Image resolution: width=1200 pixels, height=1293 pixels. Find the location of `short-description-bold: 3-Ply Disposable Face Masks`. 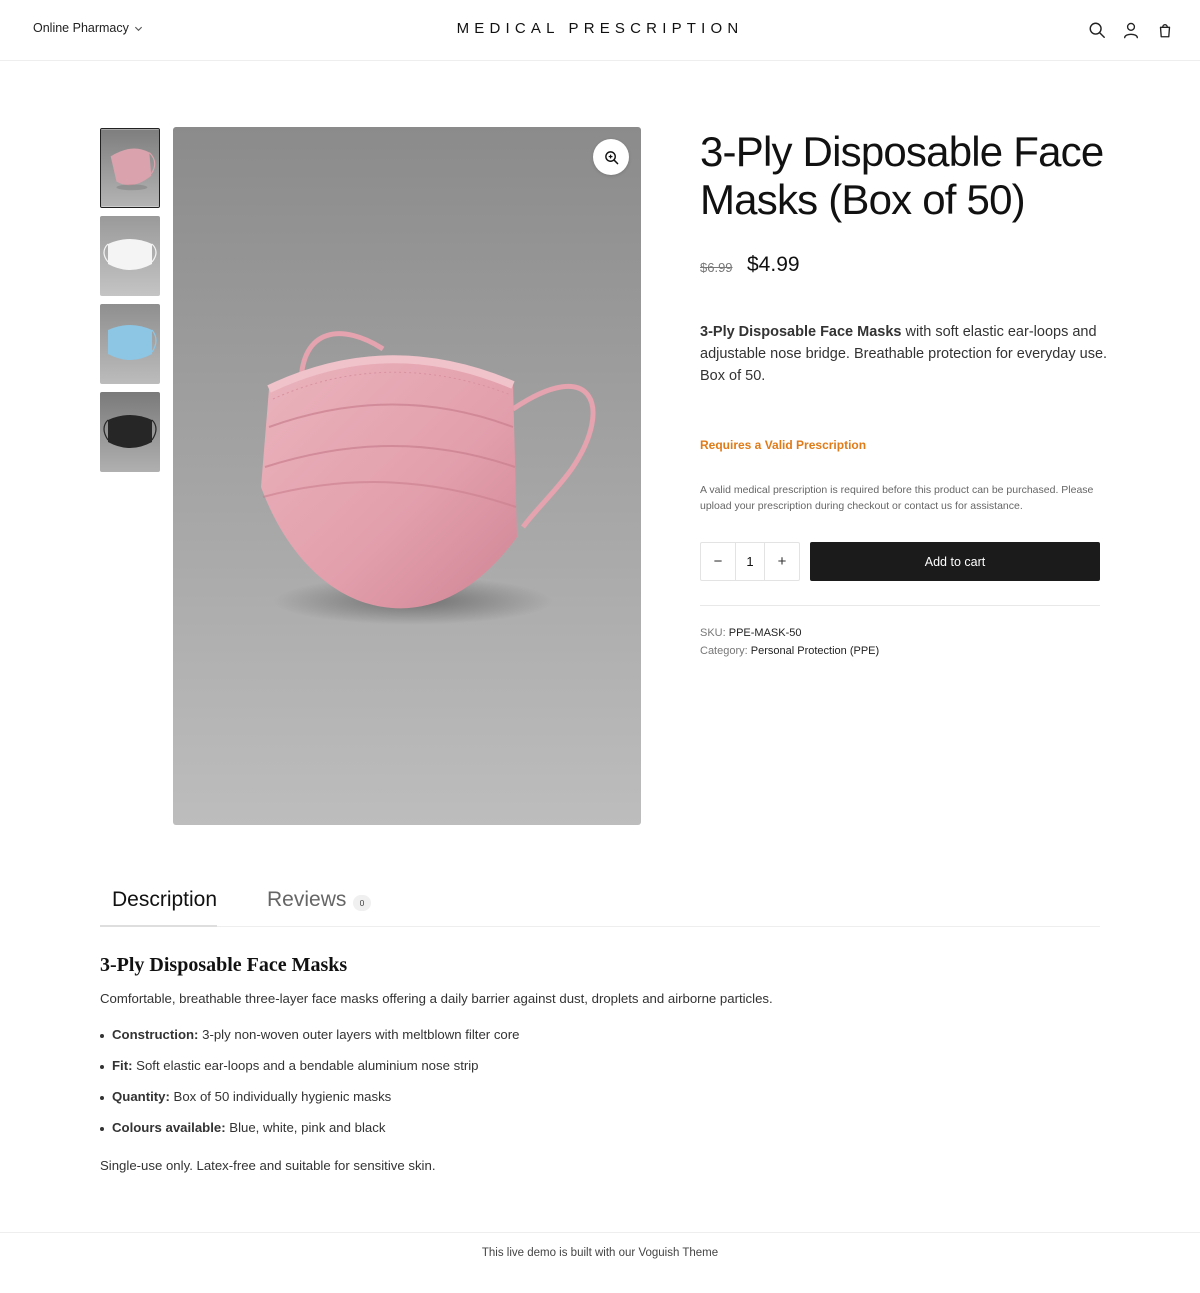

short-description-bold: 3-Ply Disposable Face Masks is located at coordinates (801, 332).